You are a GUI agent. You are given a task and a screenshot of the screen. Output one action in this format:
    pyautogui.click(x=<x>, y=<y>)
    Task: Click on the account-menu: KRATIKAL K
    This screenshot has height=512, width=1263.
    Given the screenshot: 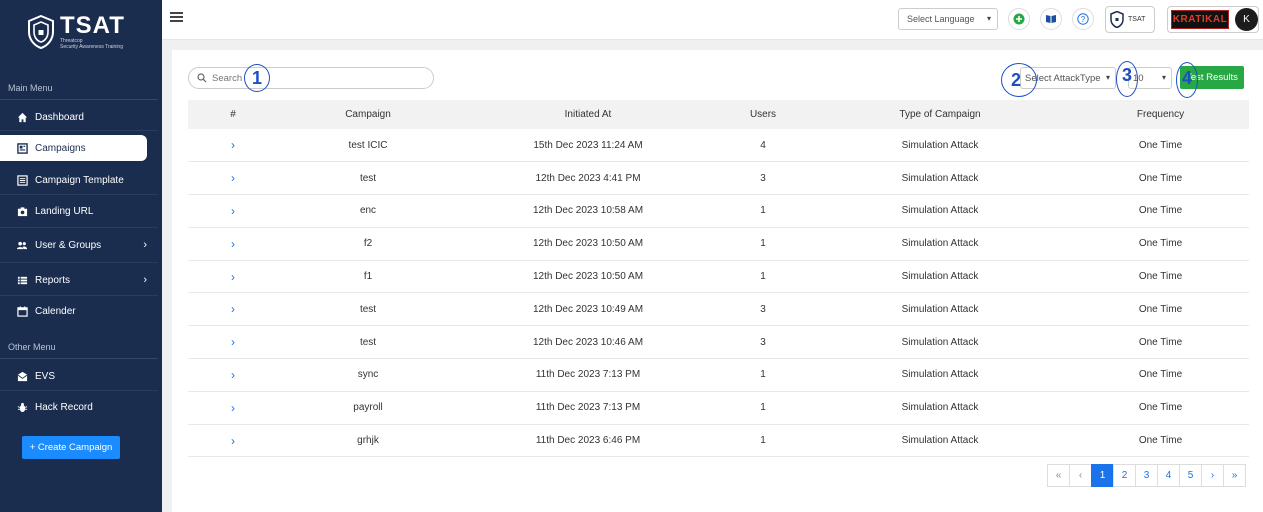 What is the action you would take?
    pyautogui.click(x=1213, y=19)
    